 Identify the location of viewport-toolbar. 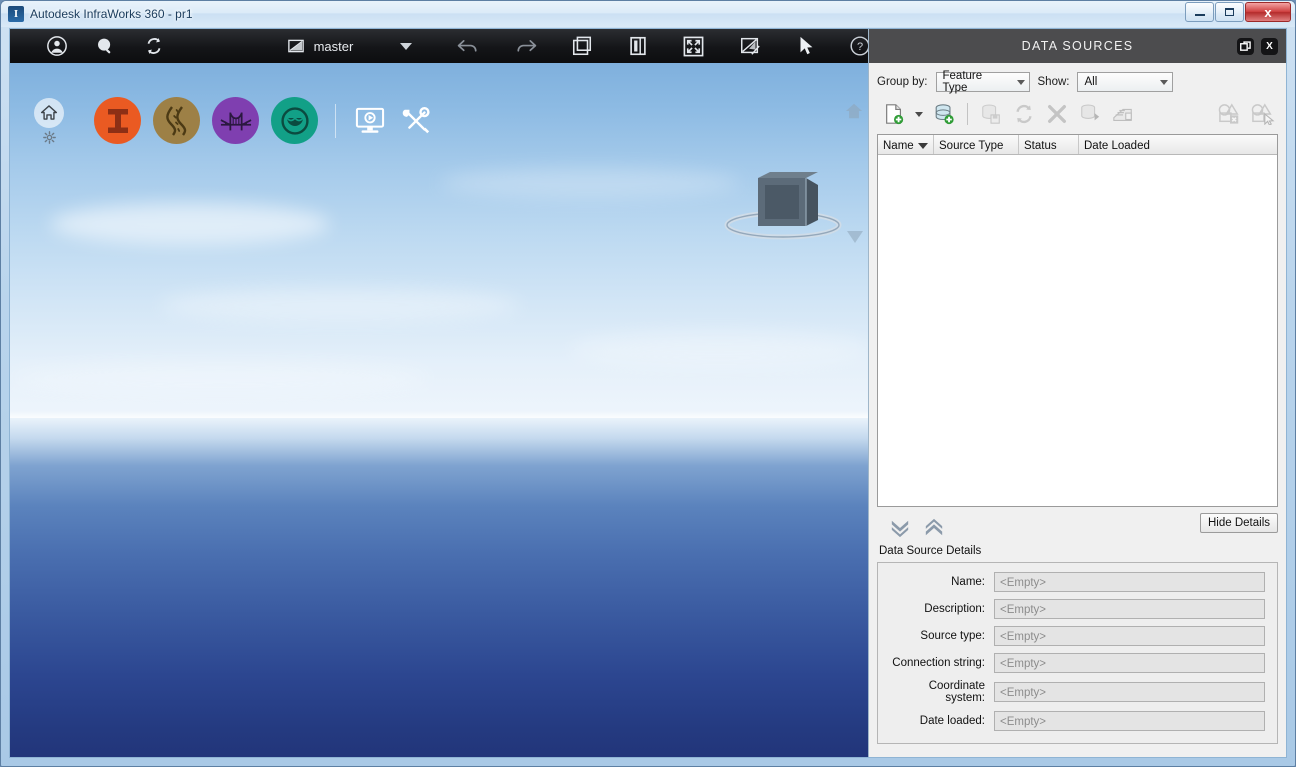
(233, 120).